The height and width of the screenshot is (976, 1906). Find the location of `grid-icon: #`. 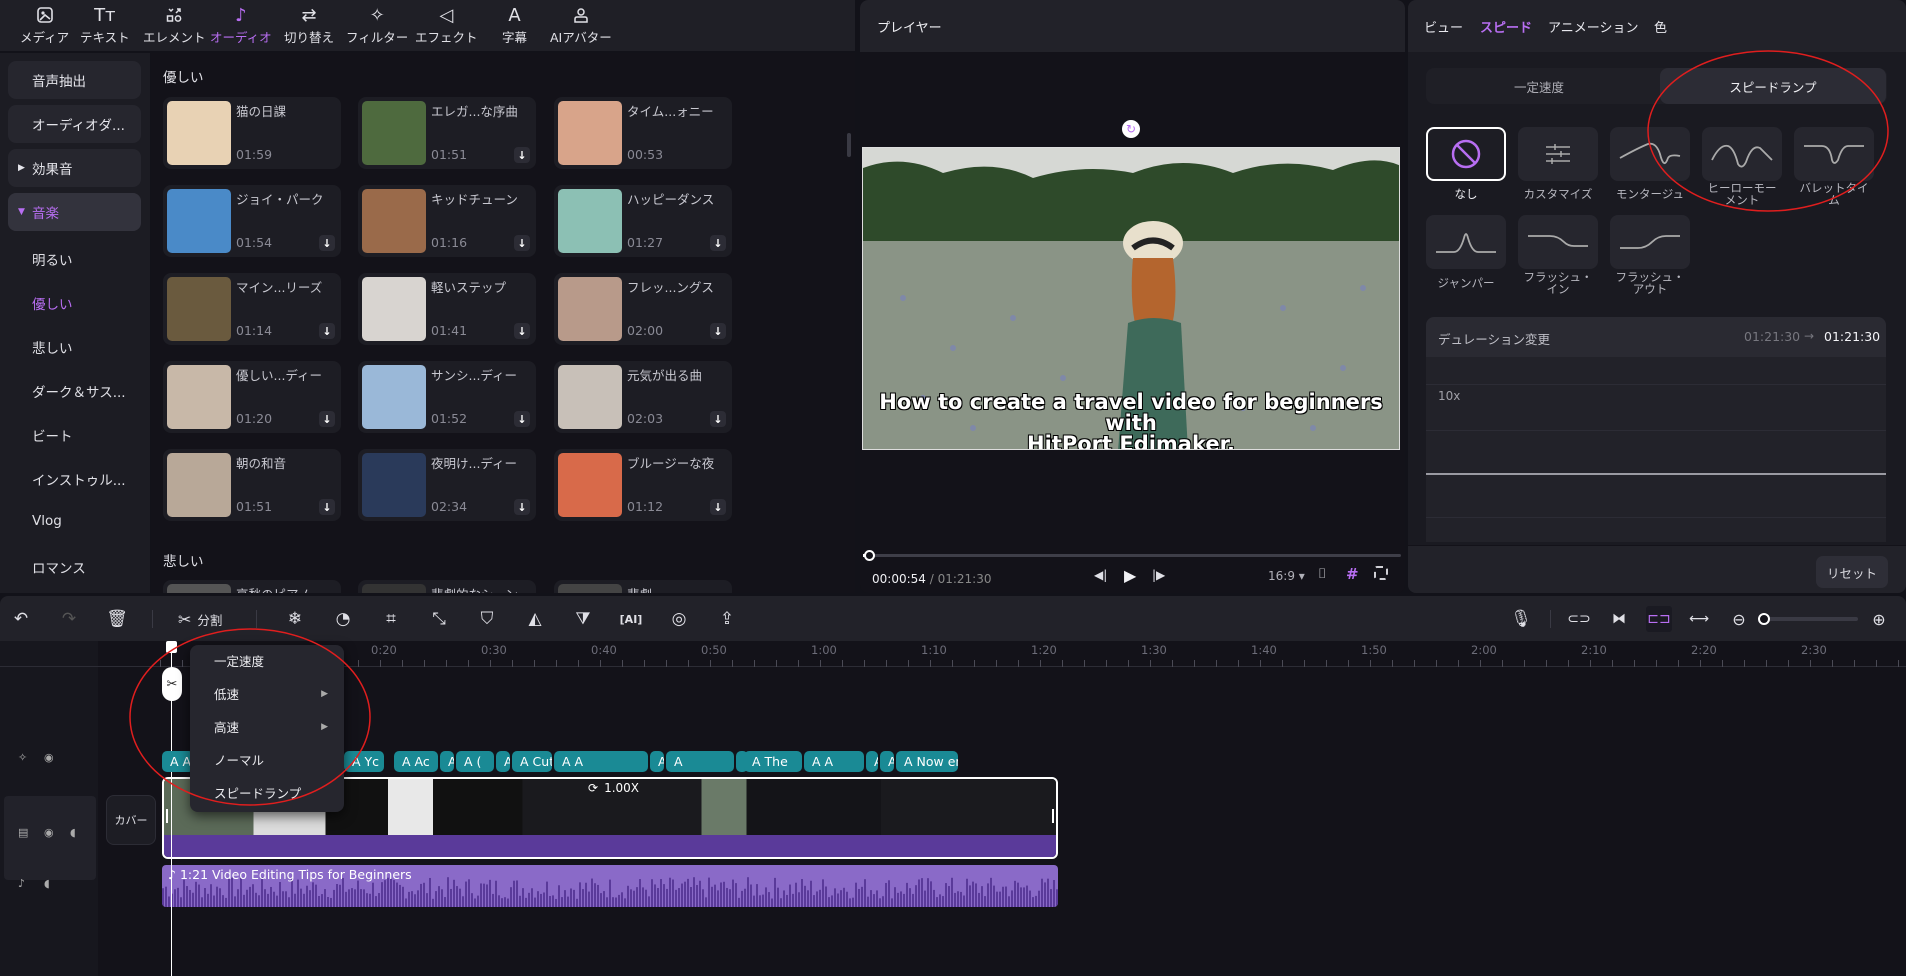

grid-icon: # is located at coordinates (1352, 574).